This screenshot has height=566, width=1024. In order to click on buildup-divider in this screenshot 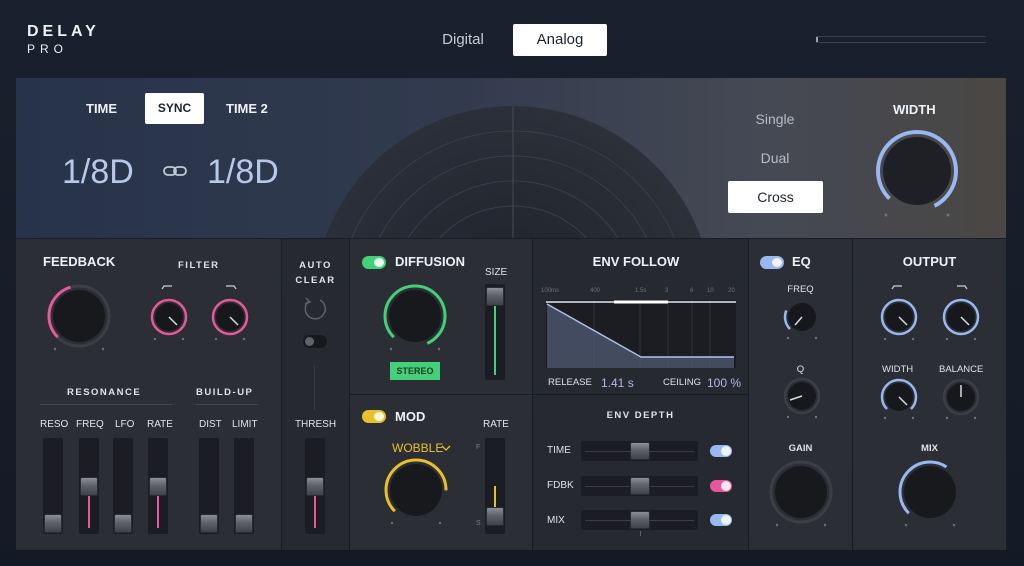, I will do `click(227, 404)`.